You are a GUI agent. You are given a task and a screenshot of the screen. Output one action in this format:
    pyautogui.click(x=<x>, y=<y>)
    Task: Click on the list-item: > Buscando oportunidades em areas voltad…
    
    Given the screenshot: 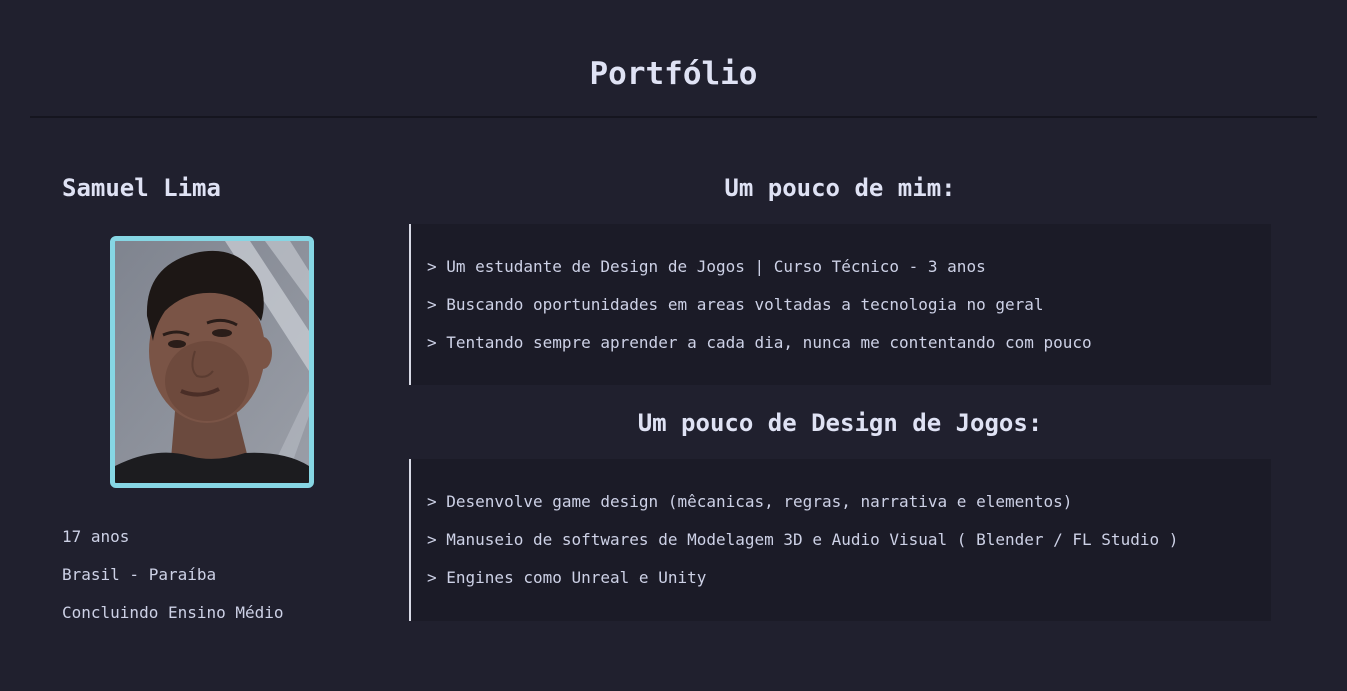 What is the action you would take?
    pyautogui.click(x=735, y=304)
    